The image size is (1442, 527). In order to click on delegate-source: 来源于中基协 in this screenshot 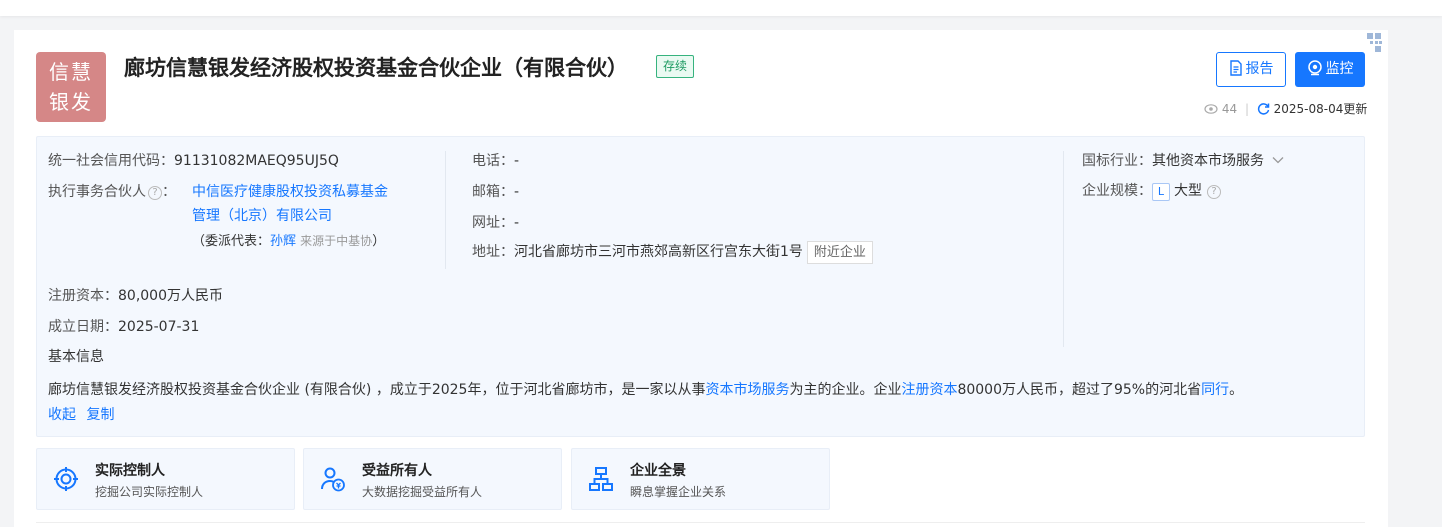, I will do `click(336, 241)`.